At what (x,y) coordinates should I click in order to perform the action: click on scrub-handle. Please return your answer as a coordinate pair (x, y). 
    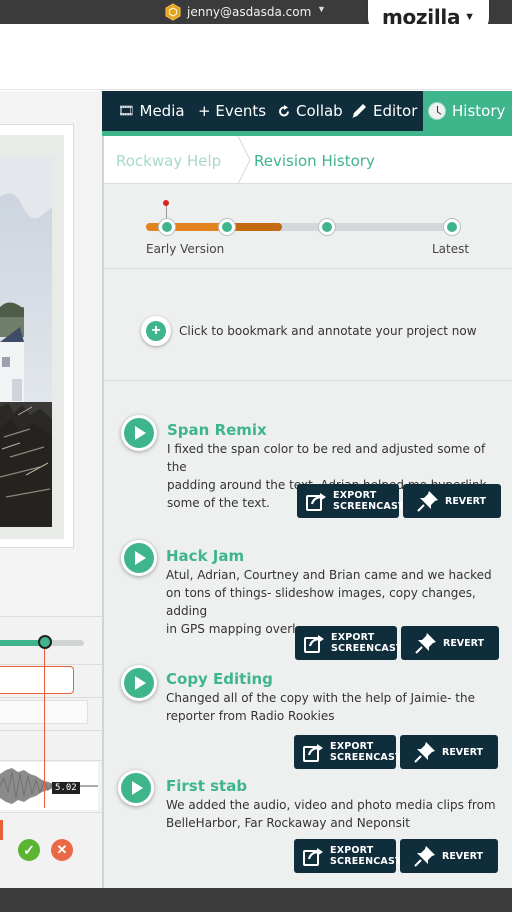
    Looking at the image, I should click on (45, 642).